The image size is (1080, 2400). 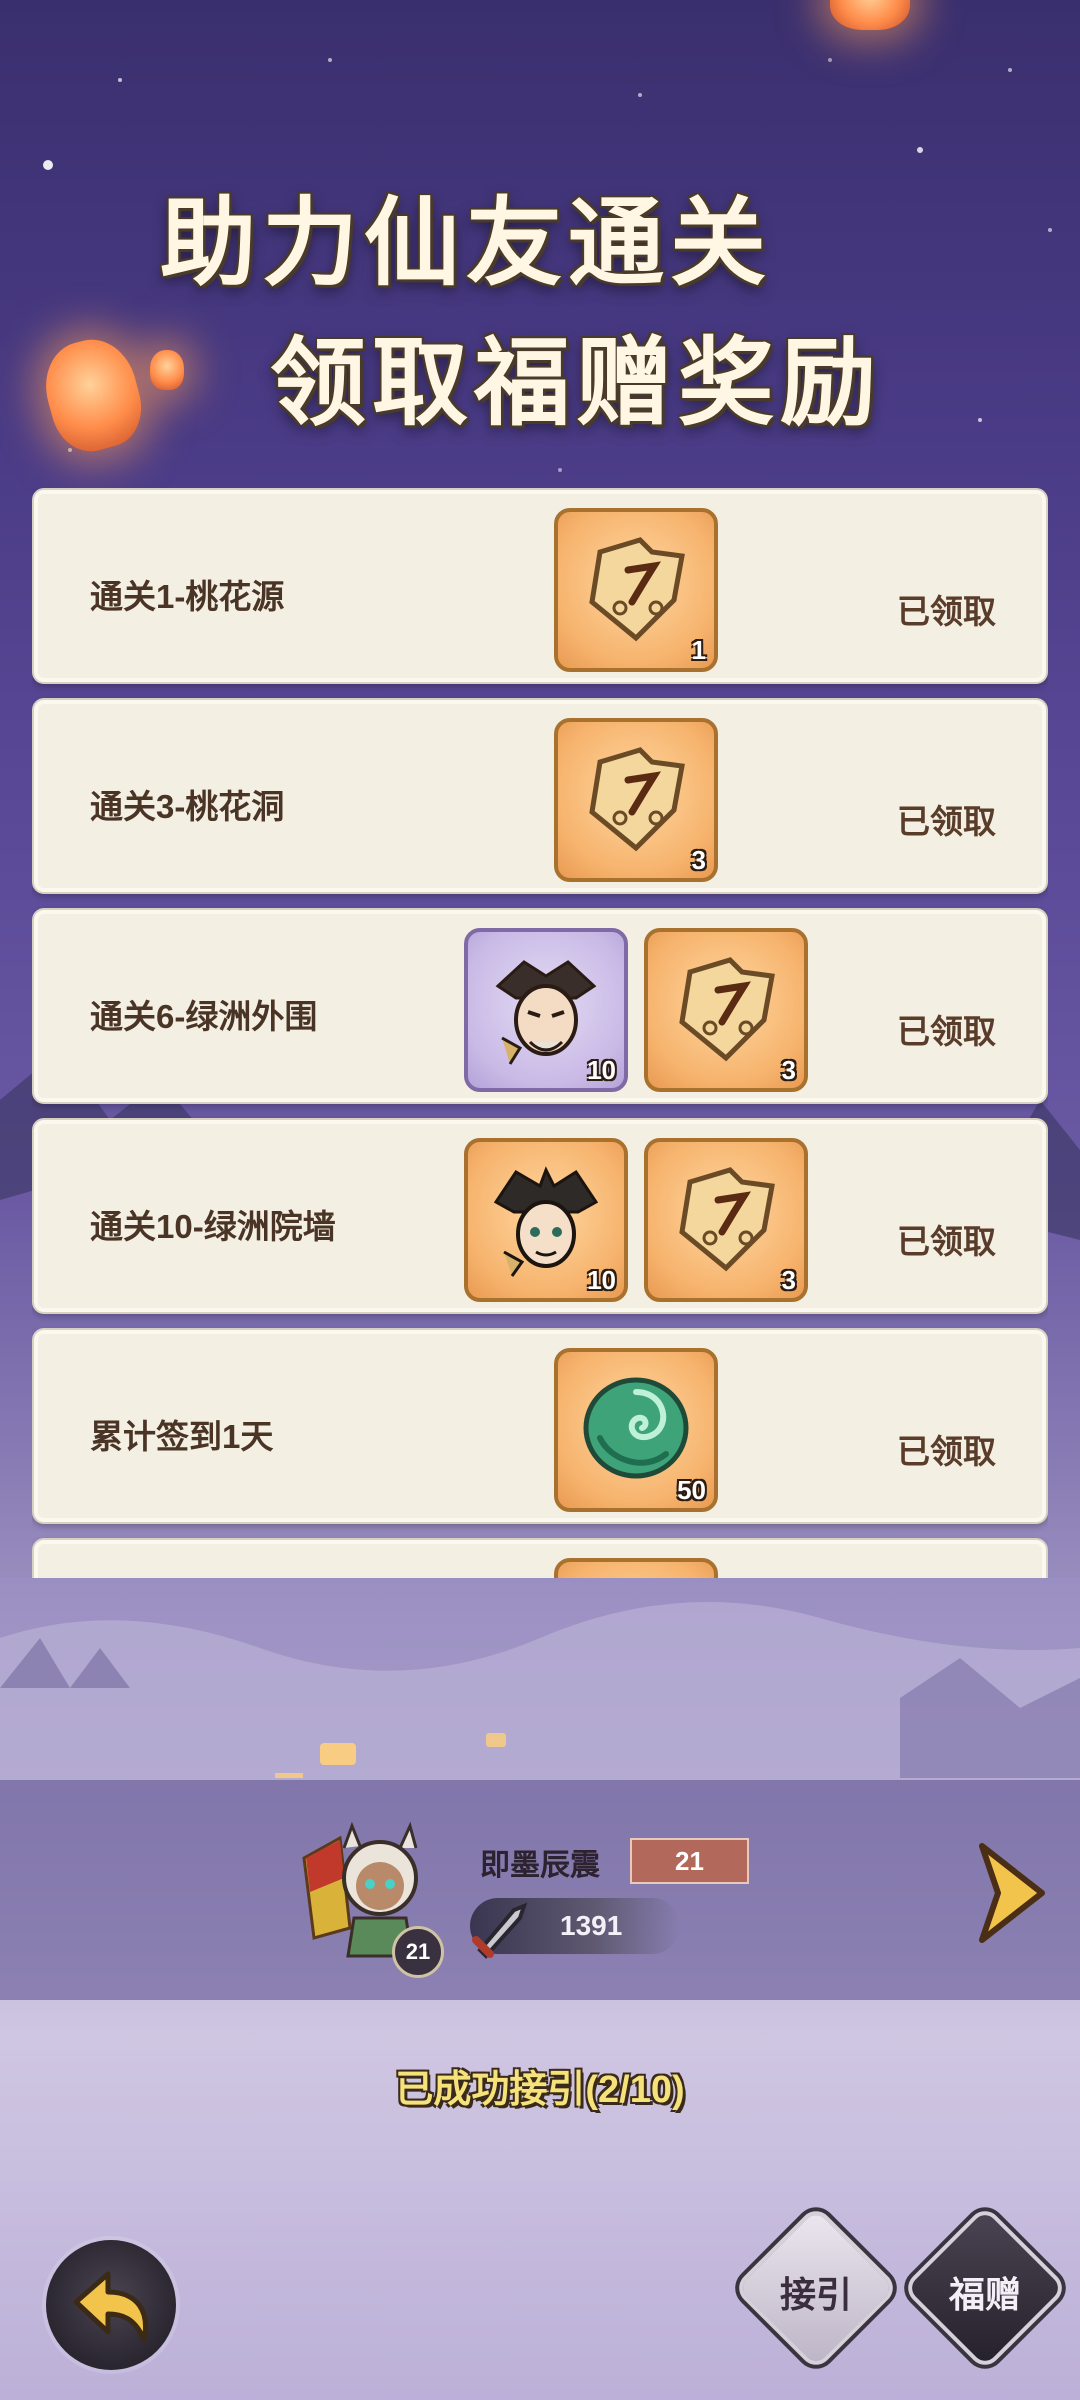 What do you see at coordinates (385, 1898) in the screenshot?
I see `player-avatar: 21` at bounding box center [385, 1898].